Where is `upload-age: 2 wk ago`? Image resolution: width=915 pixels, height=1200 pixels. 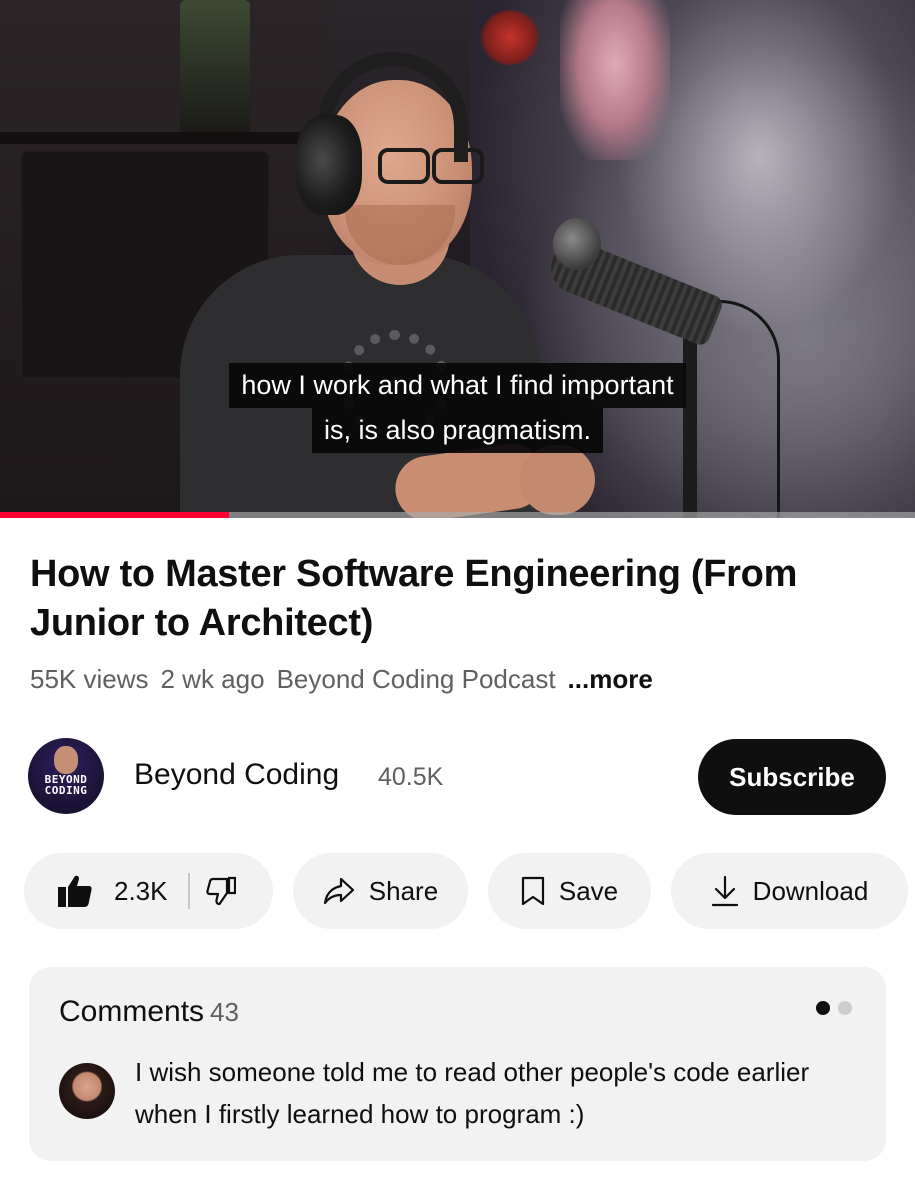
upload-age: 2 wk ago is located at coordinates (212, 679).